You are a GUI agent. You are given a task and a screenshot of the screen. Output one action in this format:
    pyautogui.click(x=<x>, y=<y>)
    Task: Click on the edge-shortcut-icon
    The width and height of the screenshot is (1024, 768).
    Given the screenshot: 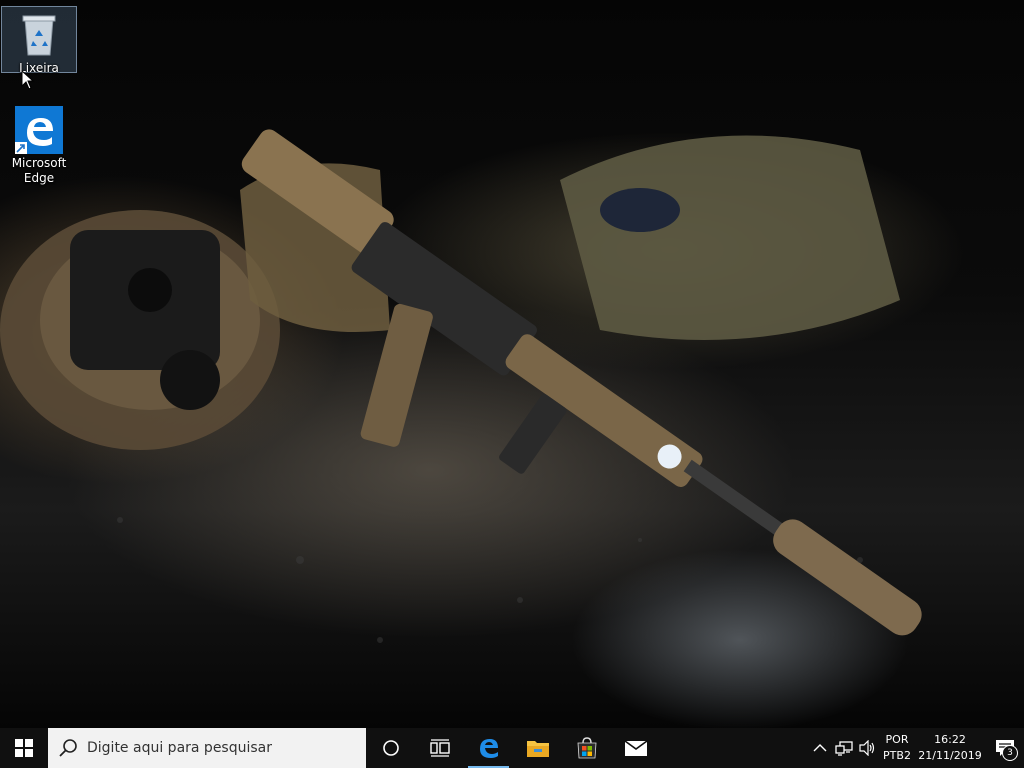 What is the action you would take?
    pyautogui.click(x=39, y=130)
    